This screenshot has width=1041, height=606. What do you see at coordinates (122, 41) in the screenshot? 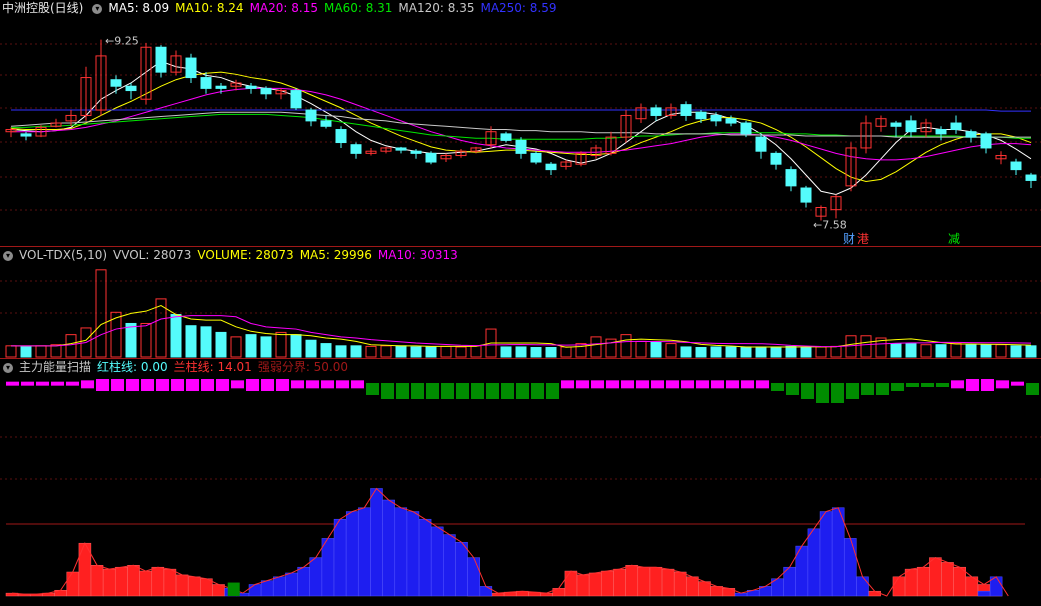
I see `high-price-label: ←9.25` at bounding box center [122, 41].